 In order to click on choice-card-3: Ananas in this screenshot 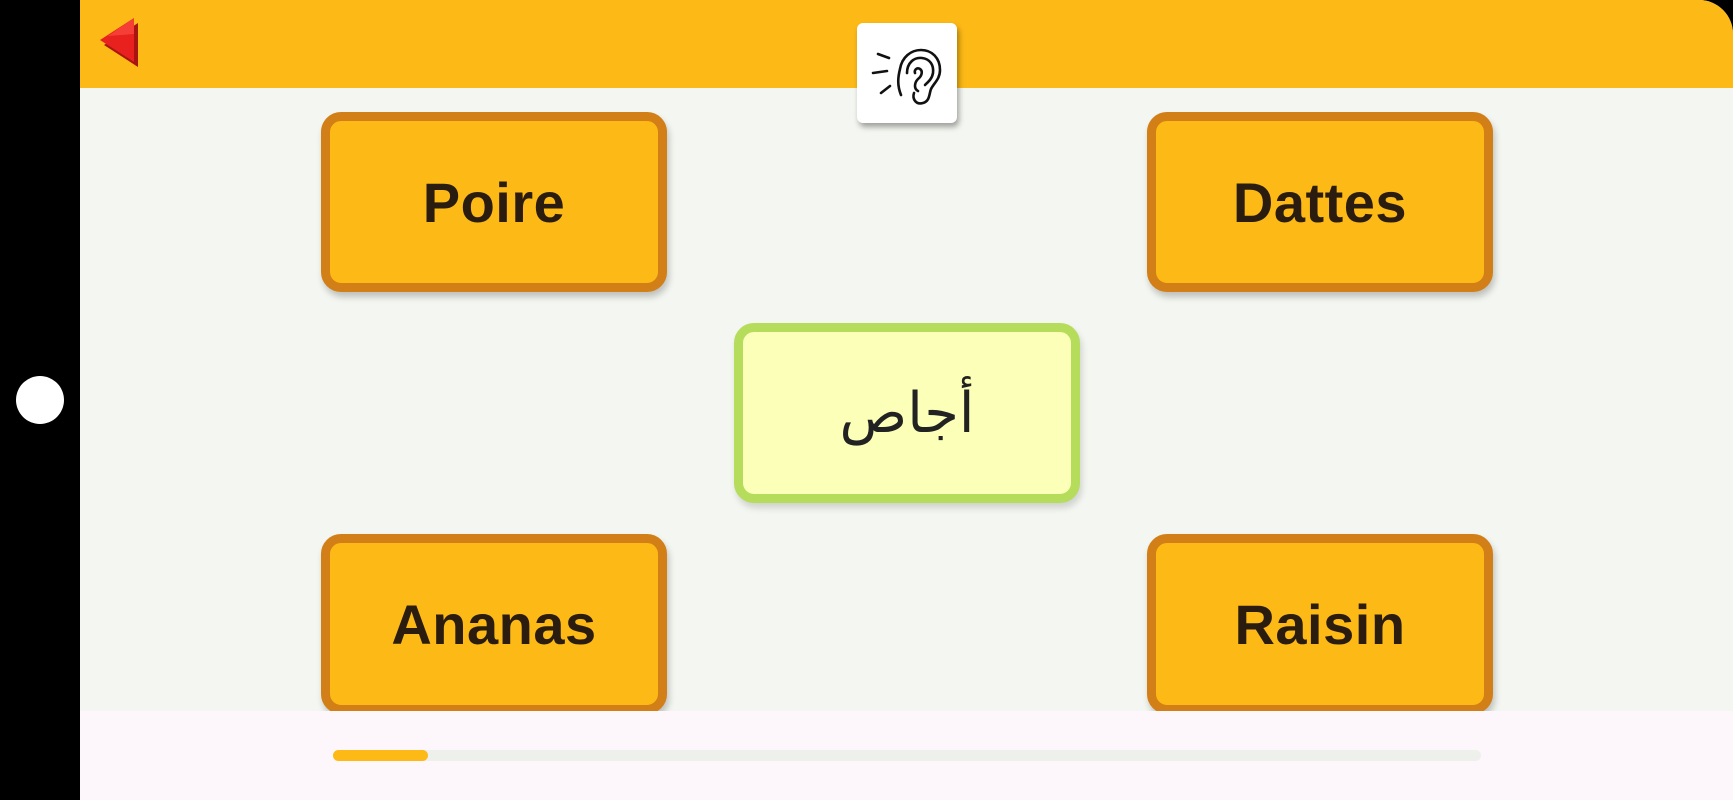, I will do `click(494, 624)`.